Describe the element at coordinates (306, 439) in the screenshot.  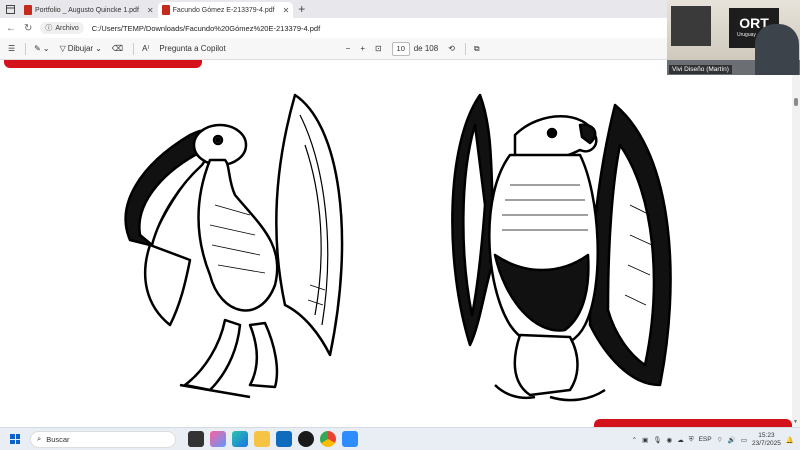
I see `dell-icon` at that location.